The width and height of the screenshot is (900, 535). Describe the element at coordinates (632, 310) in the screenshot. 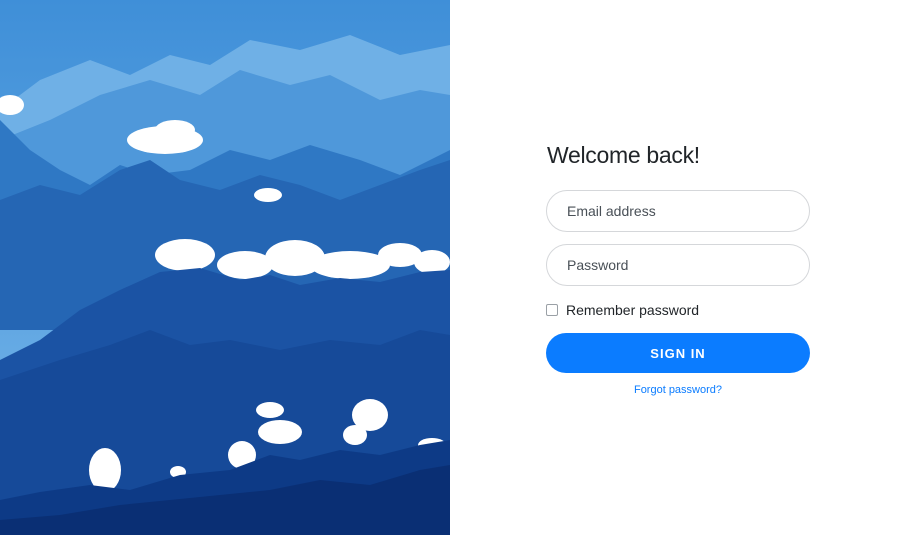

I see `remember-password-label: Remember password` at that location.